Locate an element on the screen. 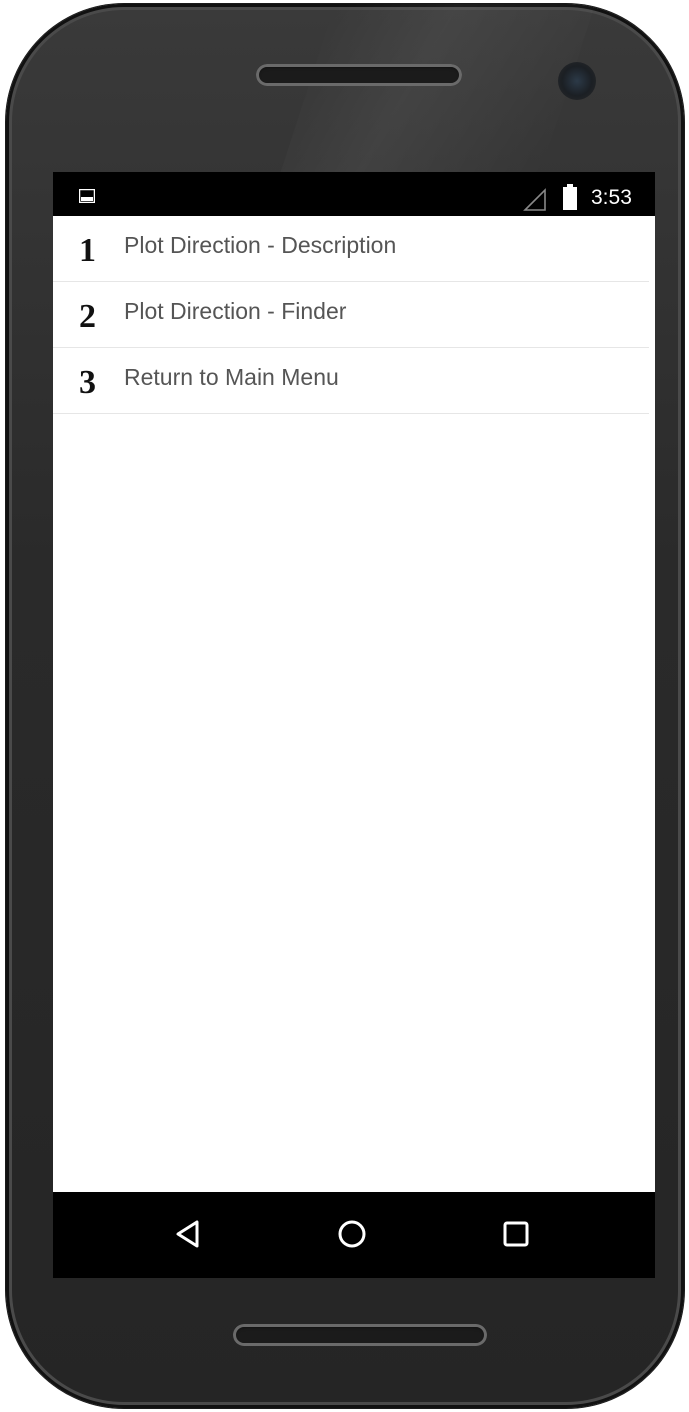 This screenshot has width=689, height=1412. status-bar: 3:53 is located at coordinates (354, 194).